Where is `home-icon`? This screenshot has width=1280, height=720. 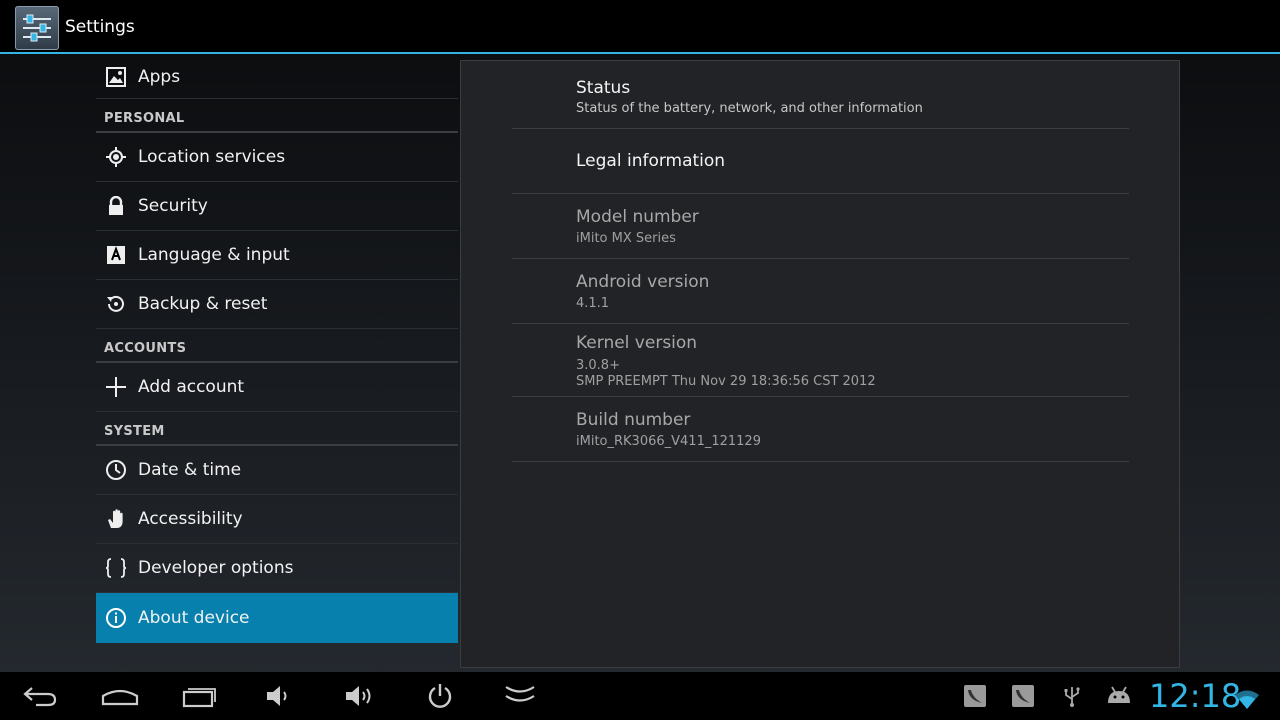 home-icon is located at coordinates (120, 696).